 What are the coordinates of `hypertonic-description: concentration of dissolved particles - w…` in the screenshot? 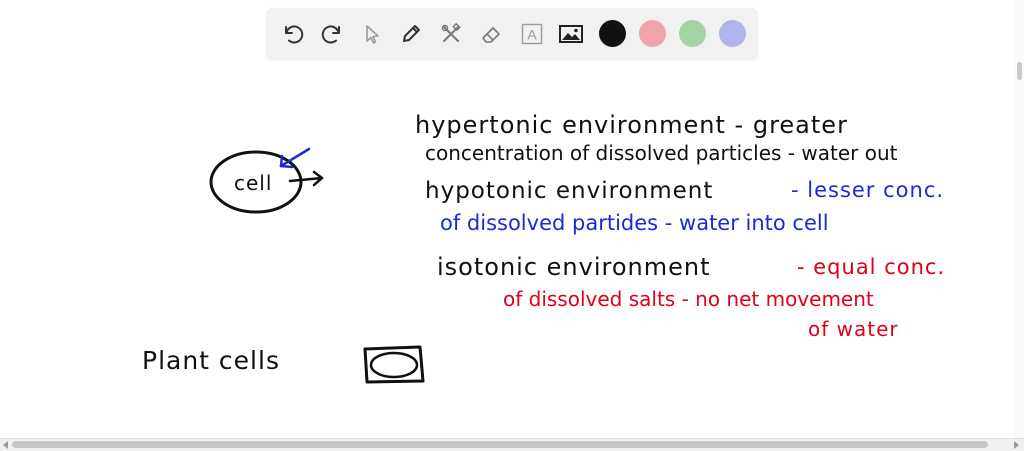 It's located at (661, 153).